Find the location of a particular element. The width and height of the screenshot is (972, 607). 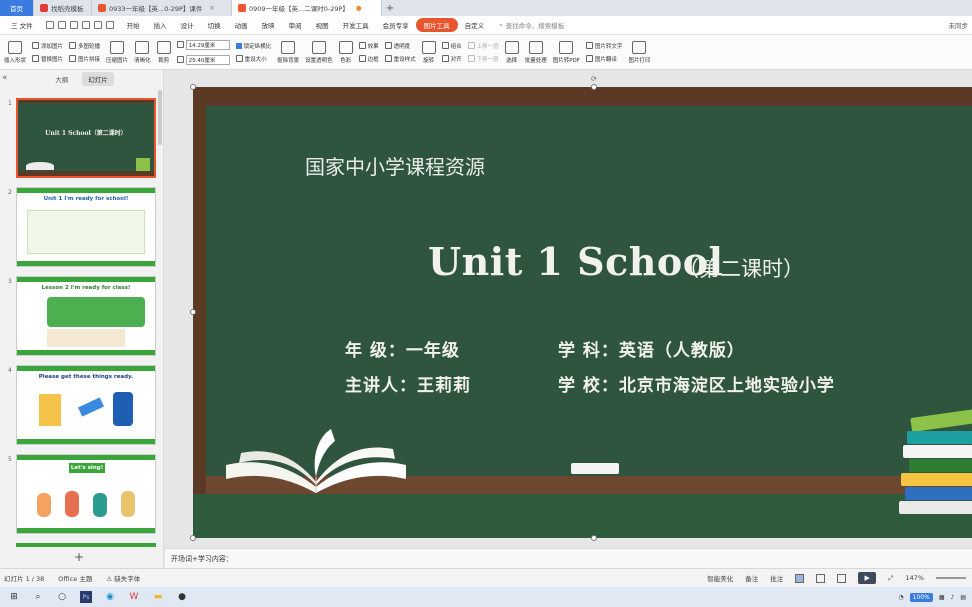

normal-view-icon is located at coordinates (800, 578).